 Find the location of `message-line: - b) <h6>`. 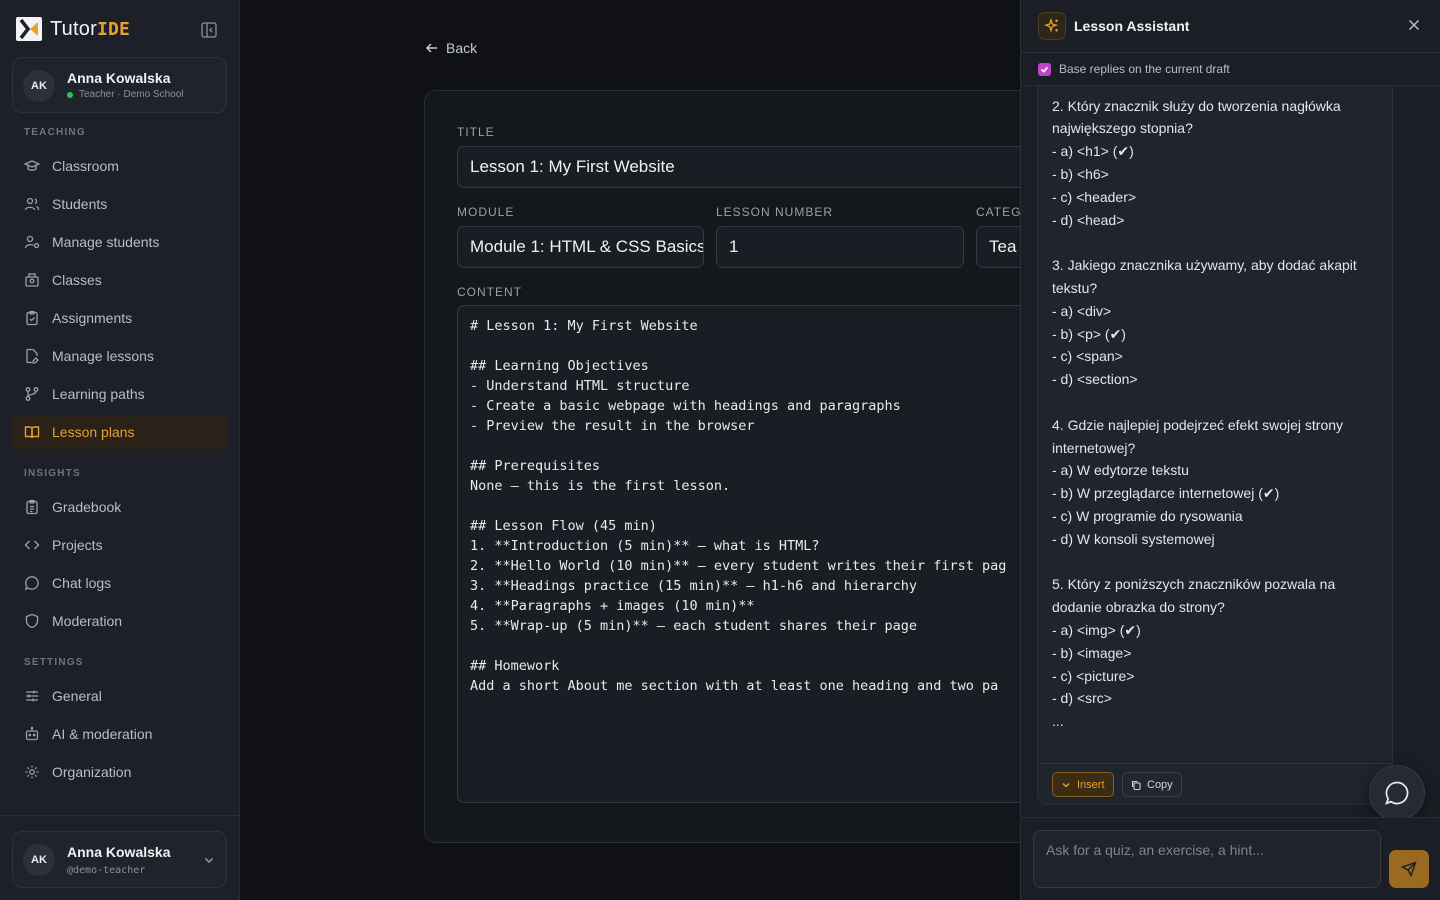

message-line: - b) <h6> is located at coordinates (1080, 173).